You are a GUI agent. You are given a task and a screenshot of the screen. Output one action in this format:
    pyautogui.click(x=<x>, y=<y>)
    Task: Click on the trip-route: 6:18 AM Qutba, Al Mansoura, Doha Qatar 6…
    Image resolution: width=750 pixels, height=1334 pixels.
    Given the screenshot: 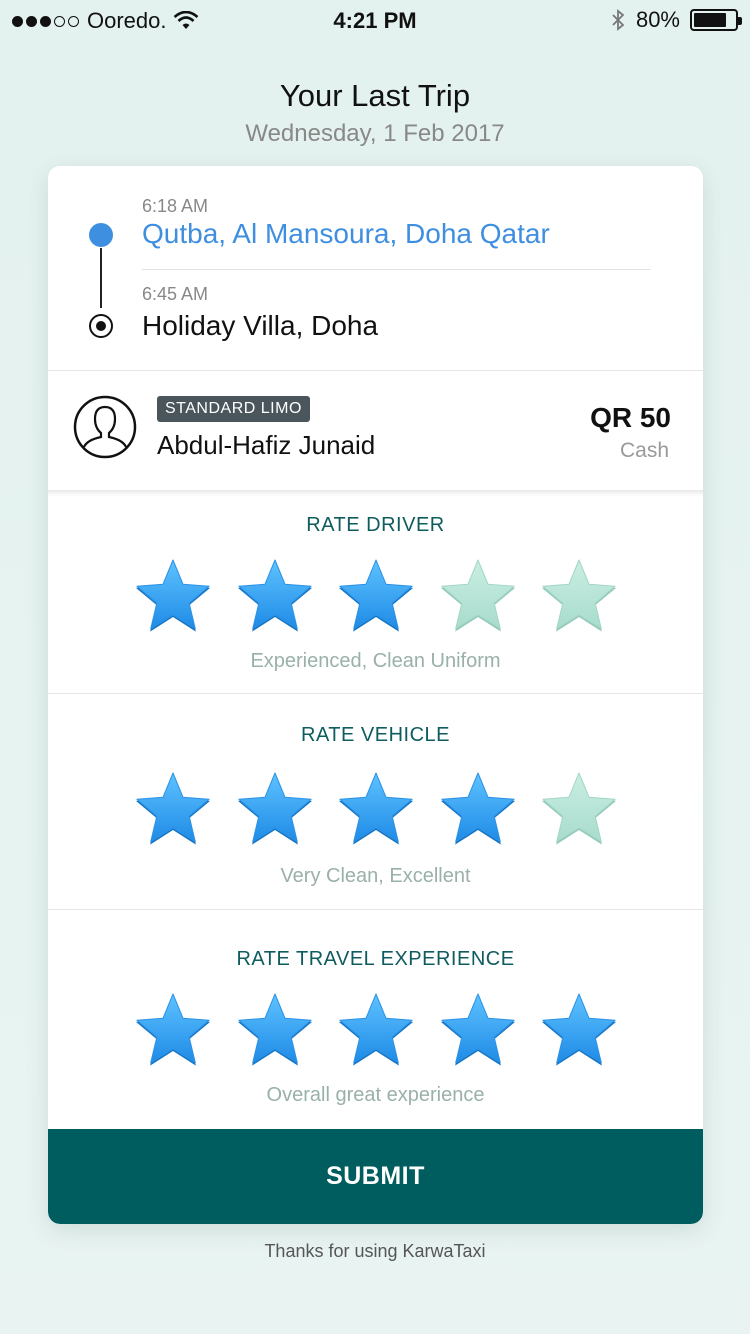 What is the action you would take?
    pyautogui.click(x=375, y=268)
    